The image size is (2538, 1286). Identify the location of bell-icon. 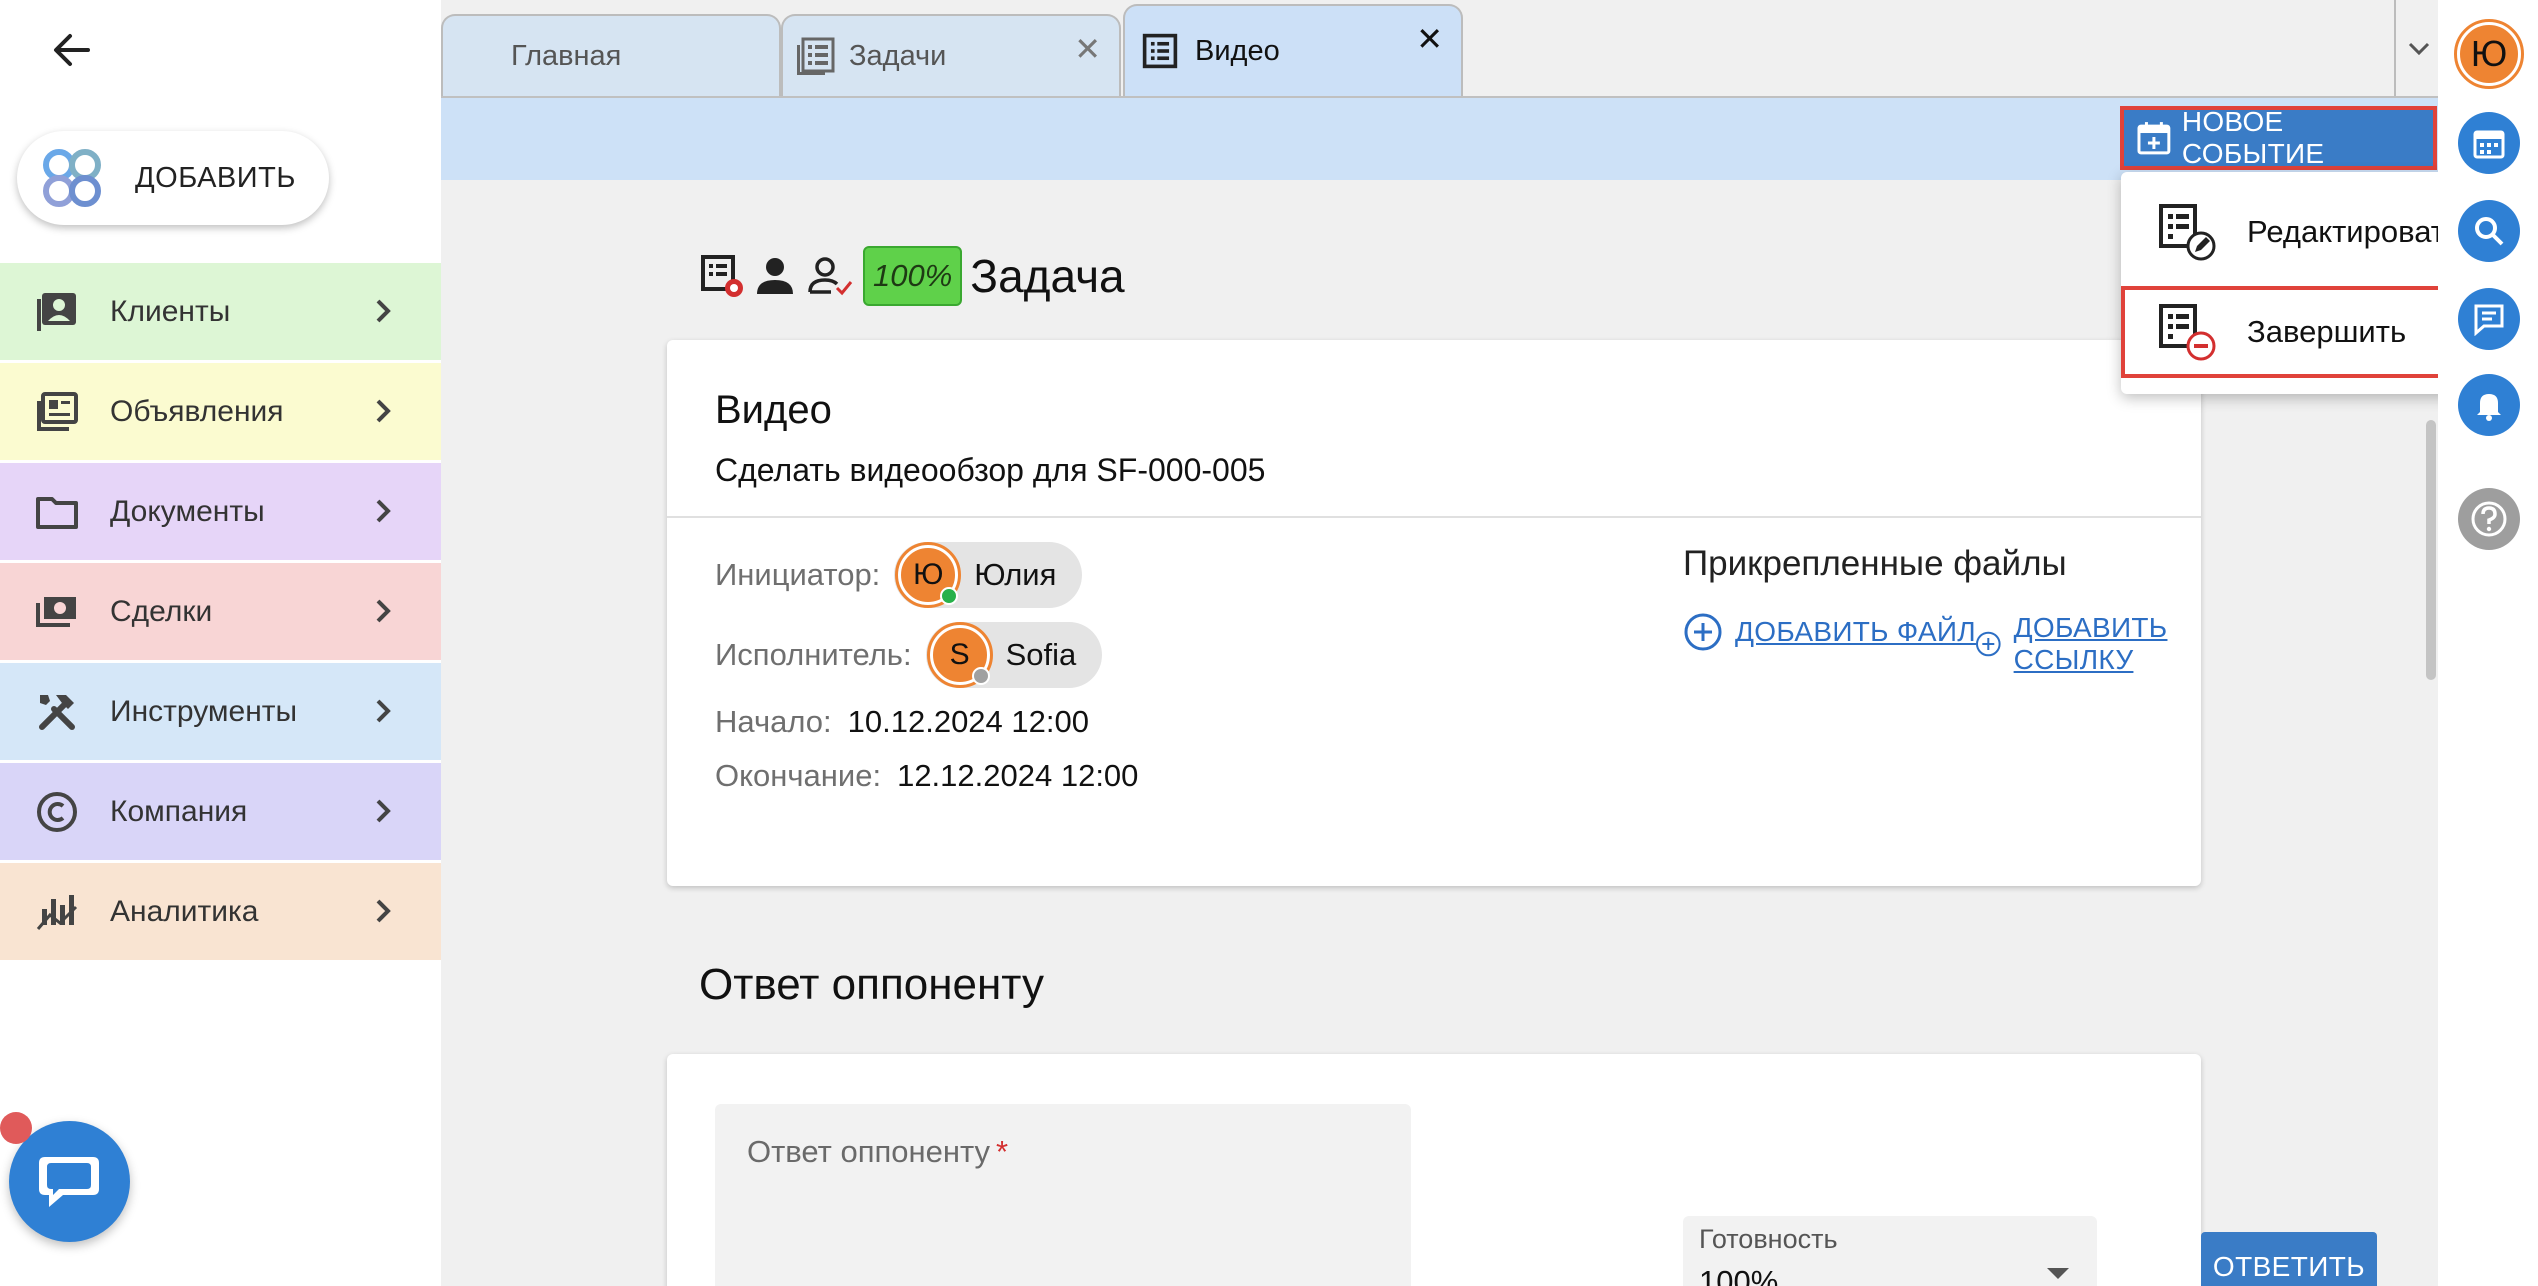
(2489, 407).